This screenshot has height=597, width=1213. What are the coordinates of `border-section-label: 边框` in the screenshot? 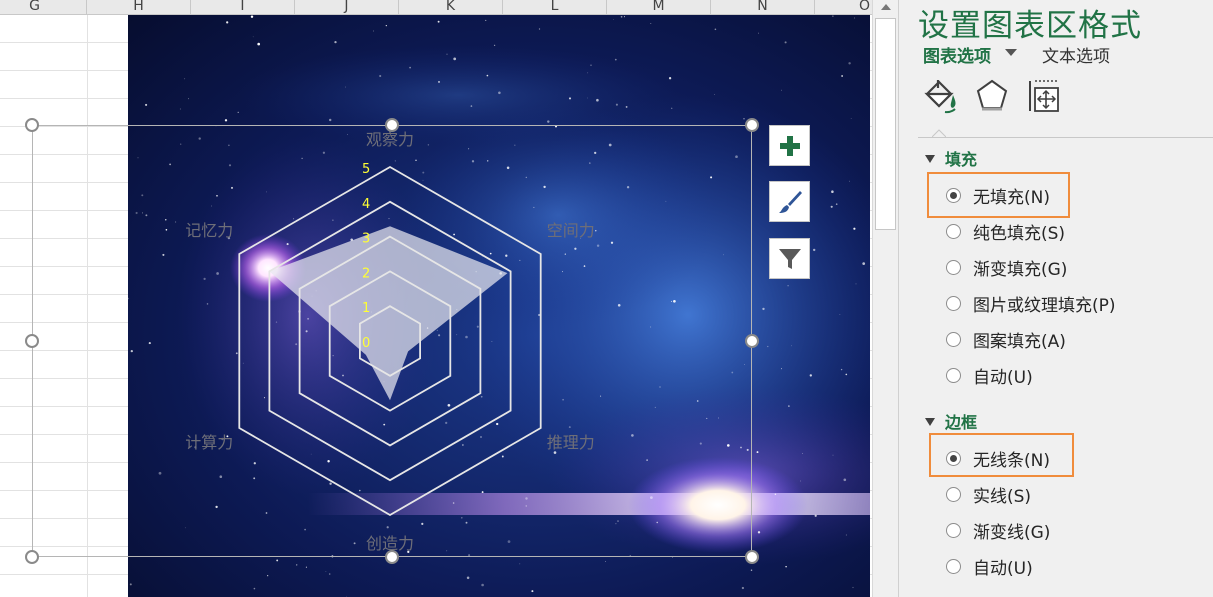 It's located at (961, 422).